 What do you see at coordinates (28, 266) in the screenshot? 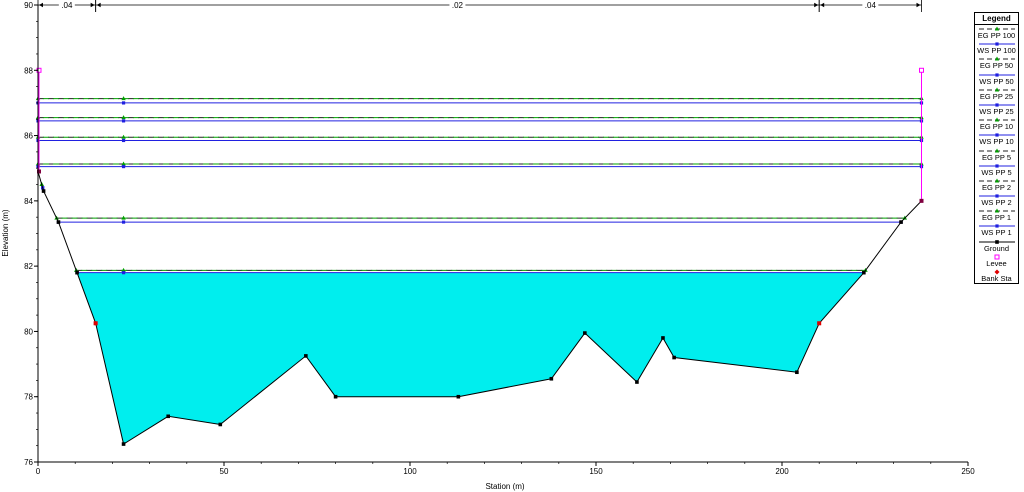
I see `y-tick-label: 82` at bounding box center [28, 266].